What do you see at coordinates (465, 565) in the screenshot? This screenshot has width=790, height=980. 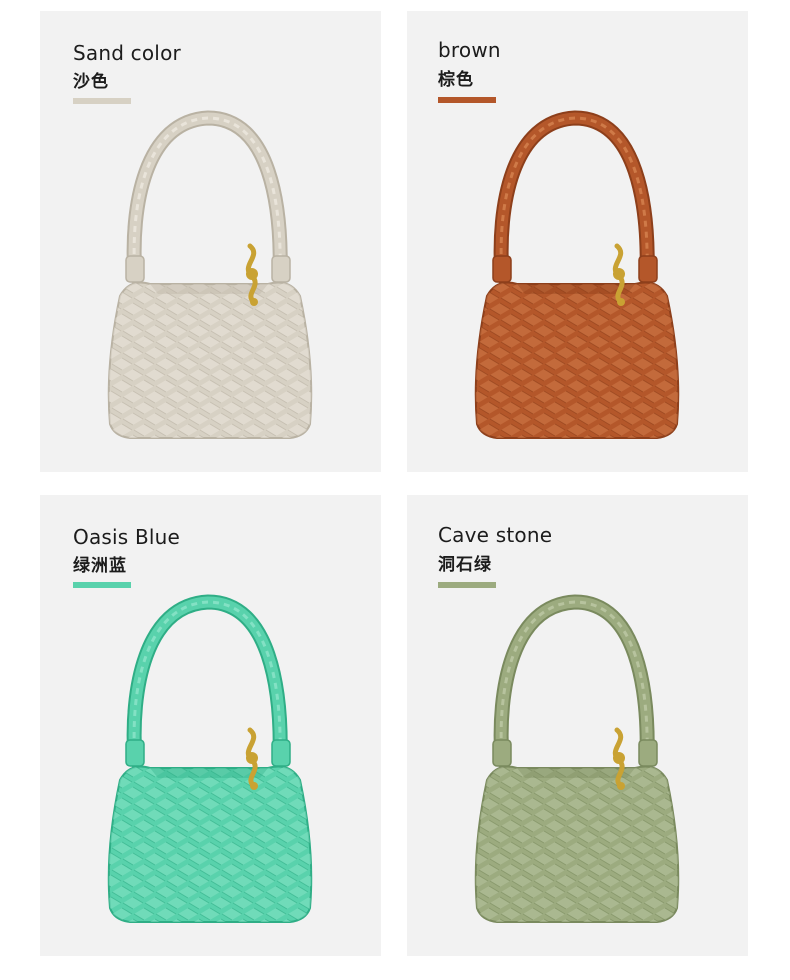 I see `variant-name-zh: 洞石绿` at bounding box center [465, 565].